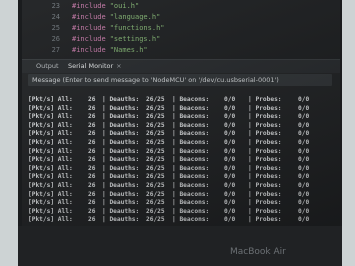  I want to click on tab-serial-monitor-label: Serial Monitor, so click(91, 66).